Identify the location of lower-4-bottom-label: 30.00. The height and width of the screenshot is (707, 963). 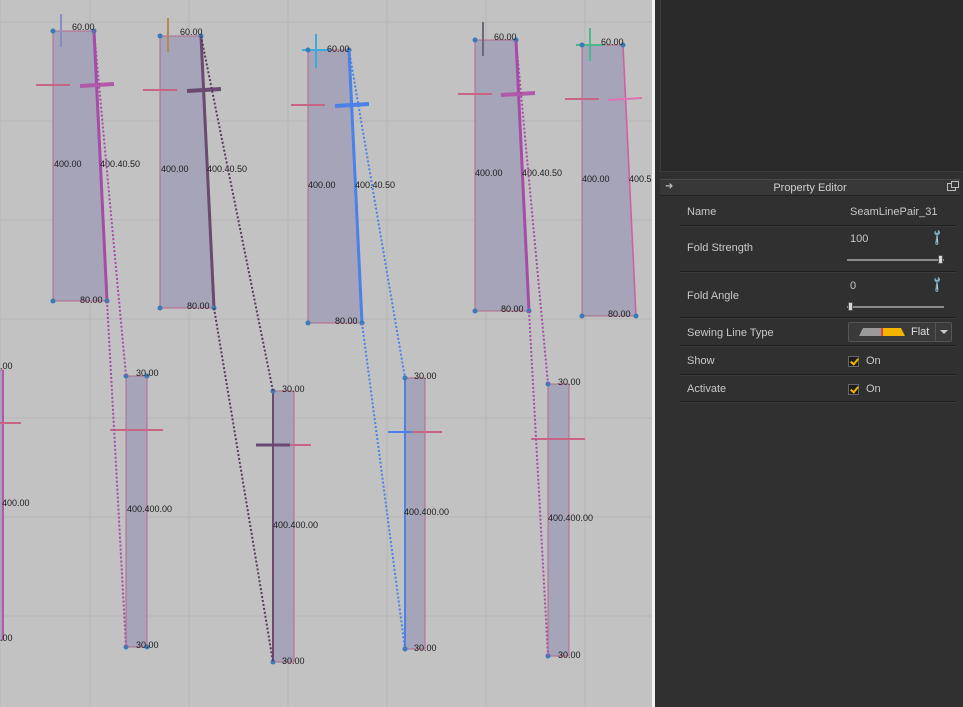
(569, 655).